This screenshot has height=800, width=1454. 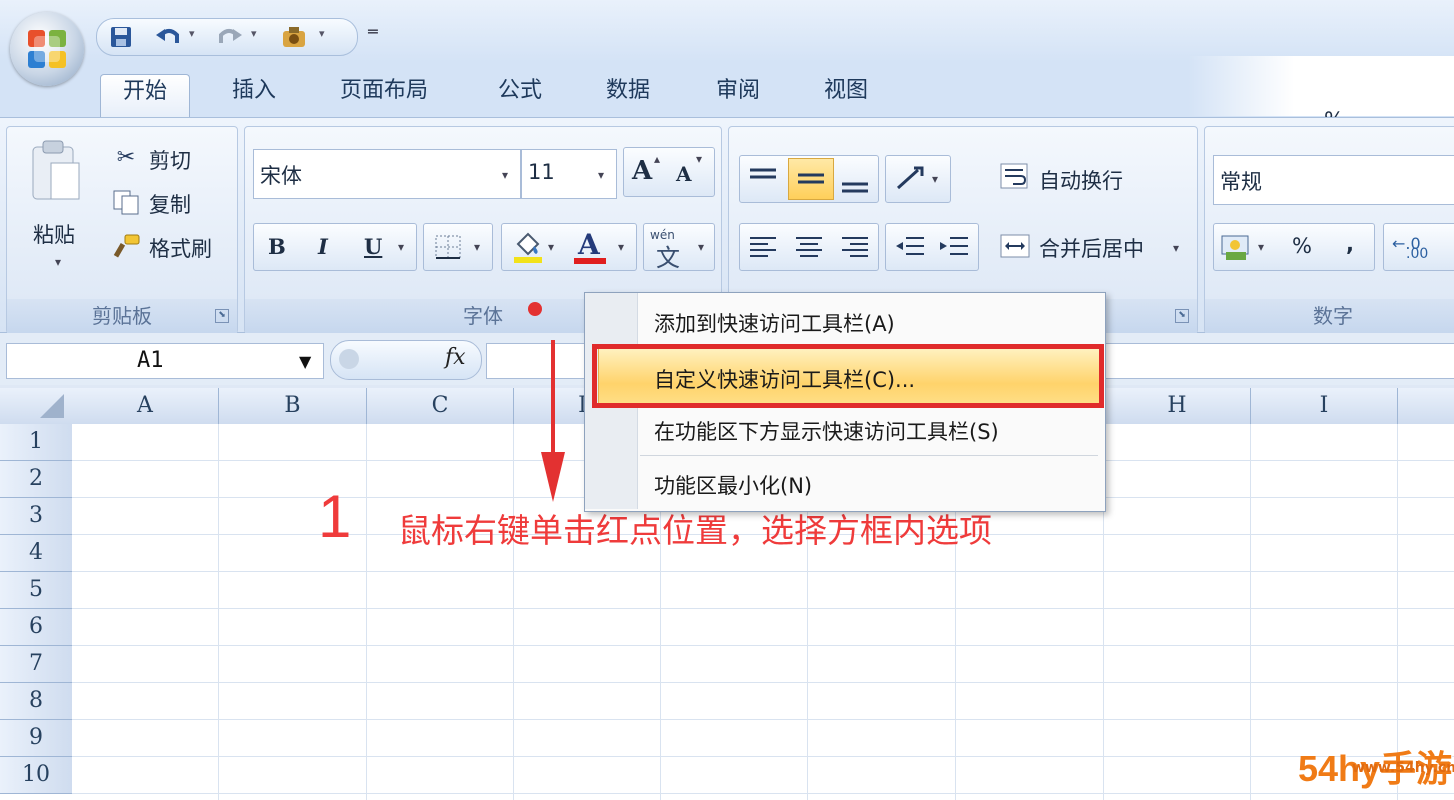 I want to click on merge-center-button: 合并后居中, so click(x=1091, y=248).